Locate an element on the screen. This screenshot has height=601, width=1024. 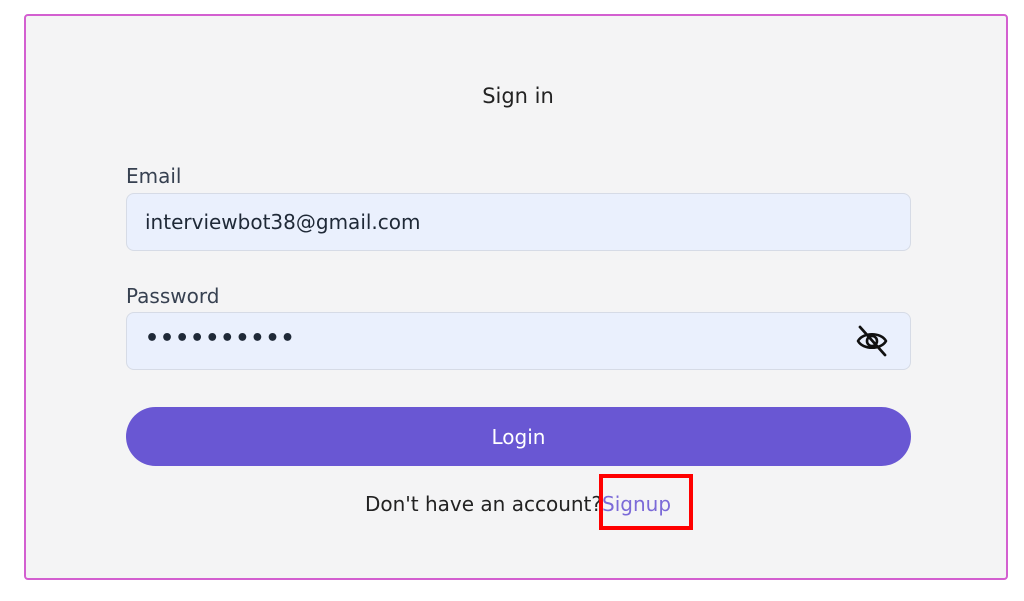
password-field: •••••••••• is located at coordinates (518, 341).